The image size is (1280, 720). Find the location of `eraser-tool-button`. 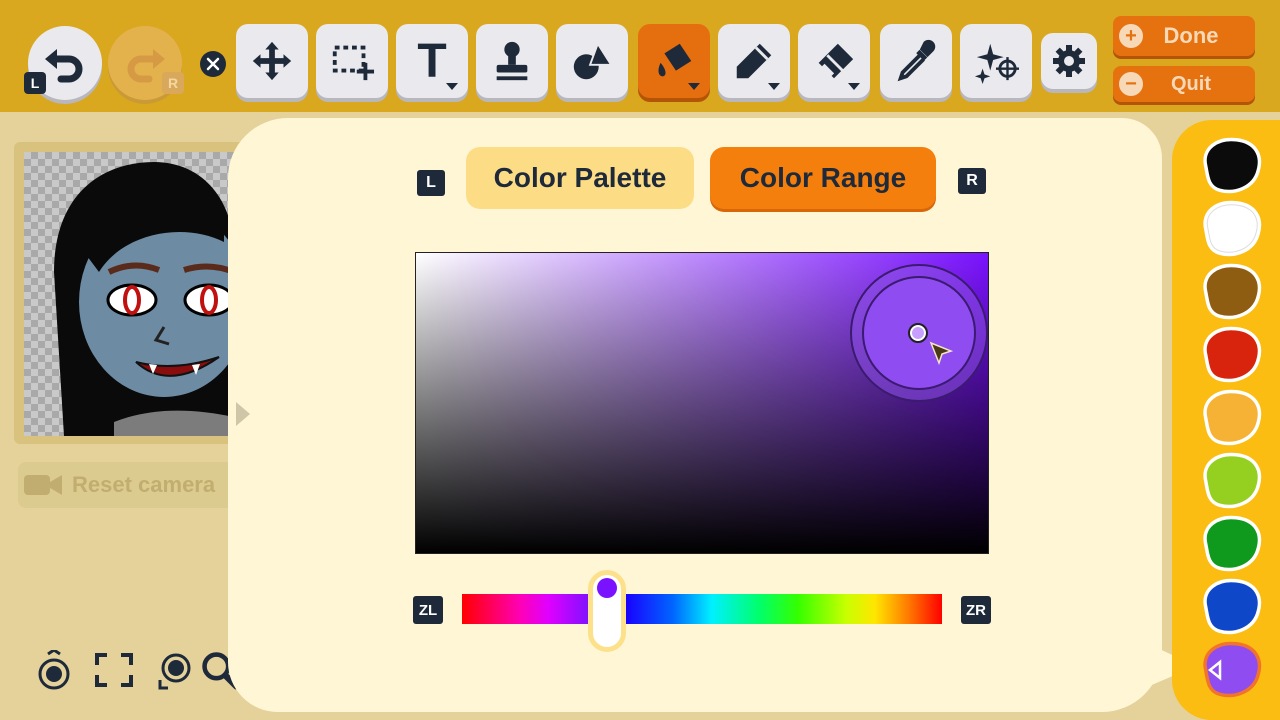

eraser-tool-button is located at coordinates (834, 61).